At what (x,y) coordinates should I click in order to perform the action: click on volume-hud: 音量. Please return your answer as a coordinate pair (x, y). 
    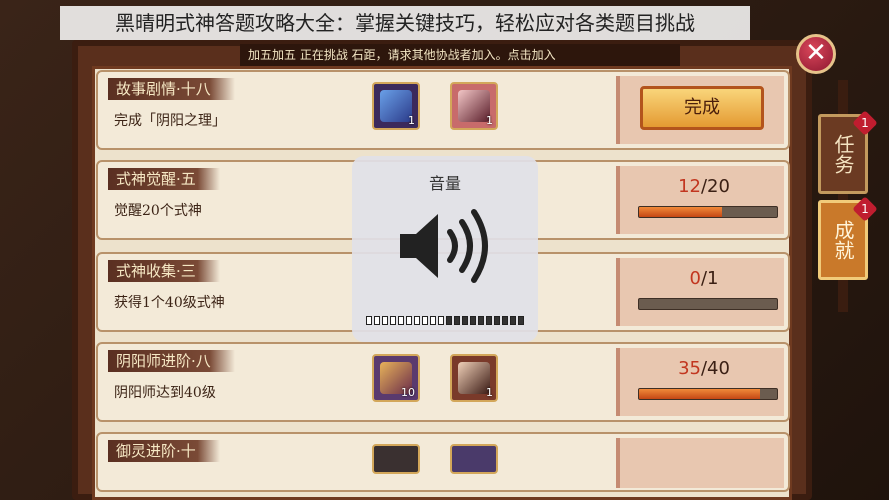
    Looking at the image, I should click on (445, 249).